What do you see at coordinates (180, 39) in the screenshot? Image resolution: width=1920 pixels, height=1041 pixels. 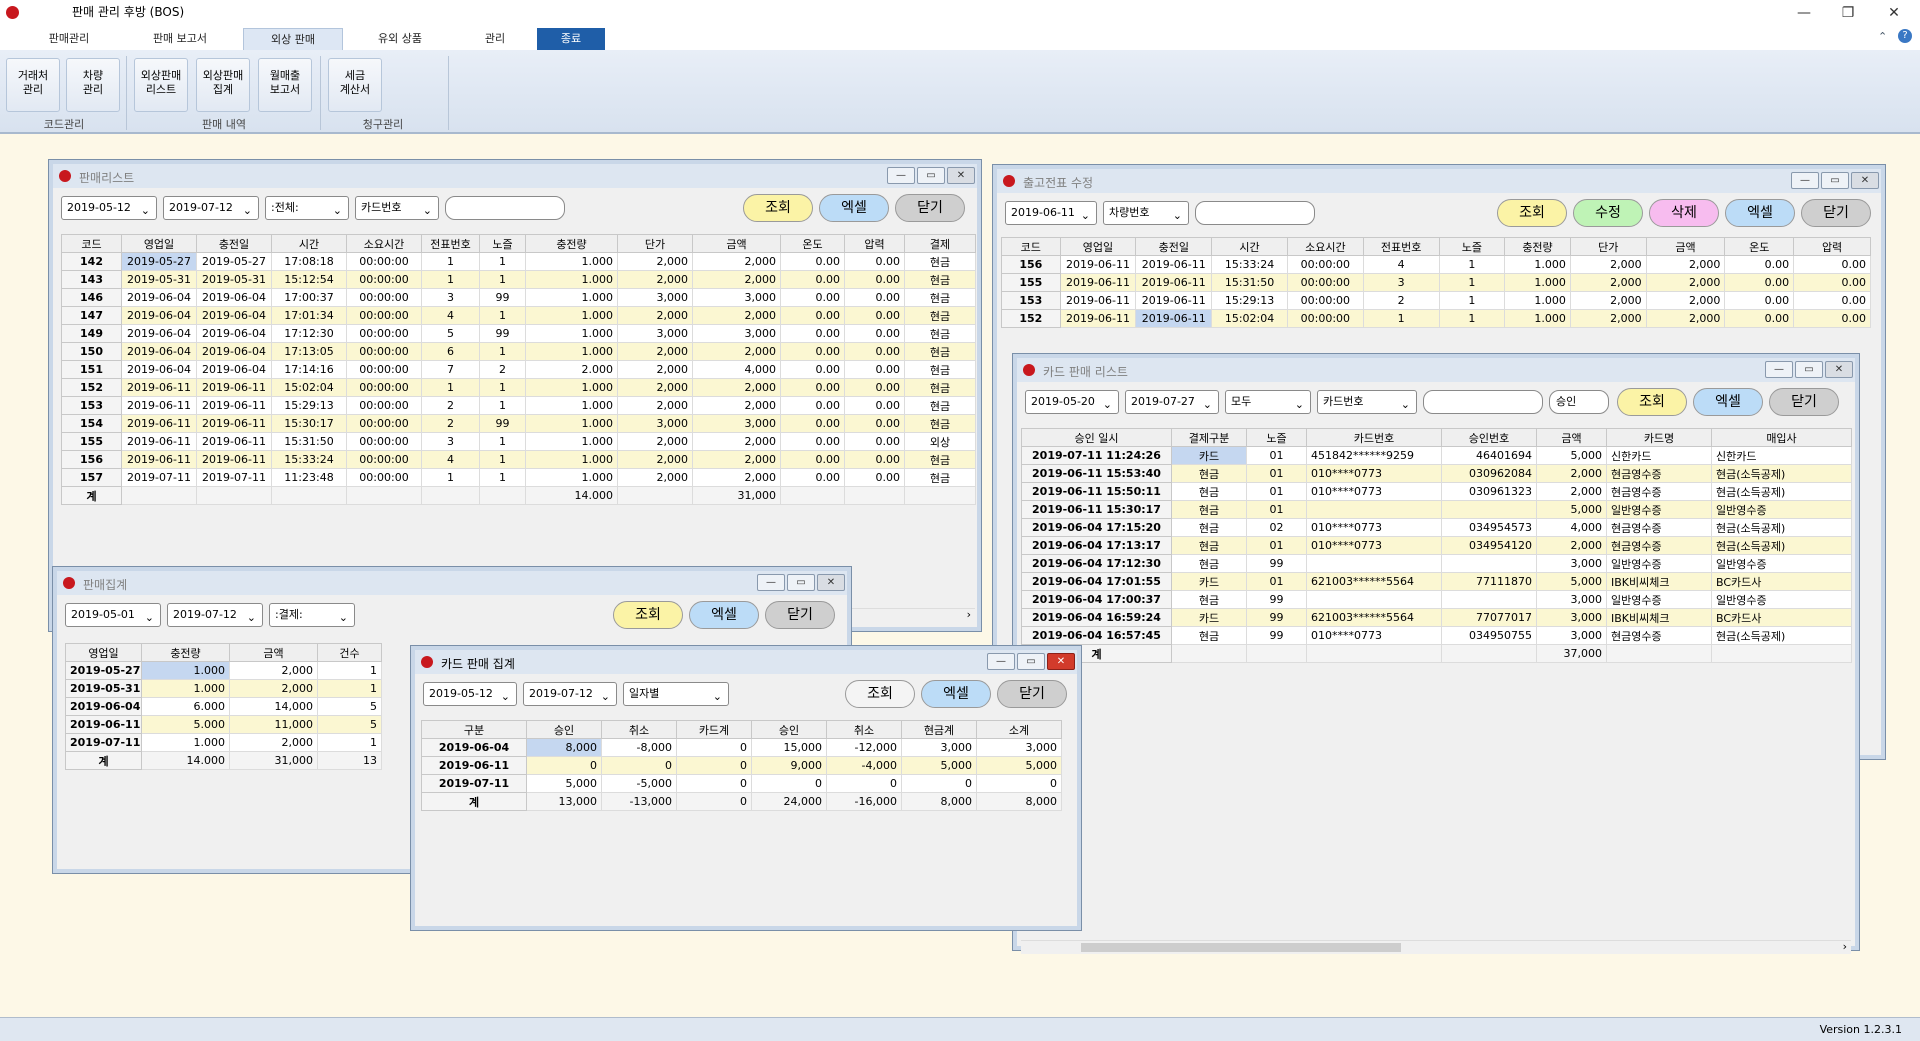 I see `tab-sales-report: 판매 보고서` at bounding box center [180, 39].